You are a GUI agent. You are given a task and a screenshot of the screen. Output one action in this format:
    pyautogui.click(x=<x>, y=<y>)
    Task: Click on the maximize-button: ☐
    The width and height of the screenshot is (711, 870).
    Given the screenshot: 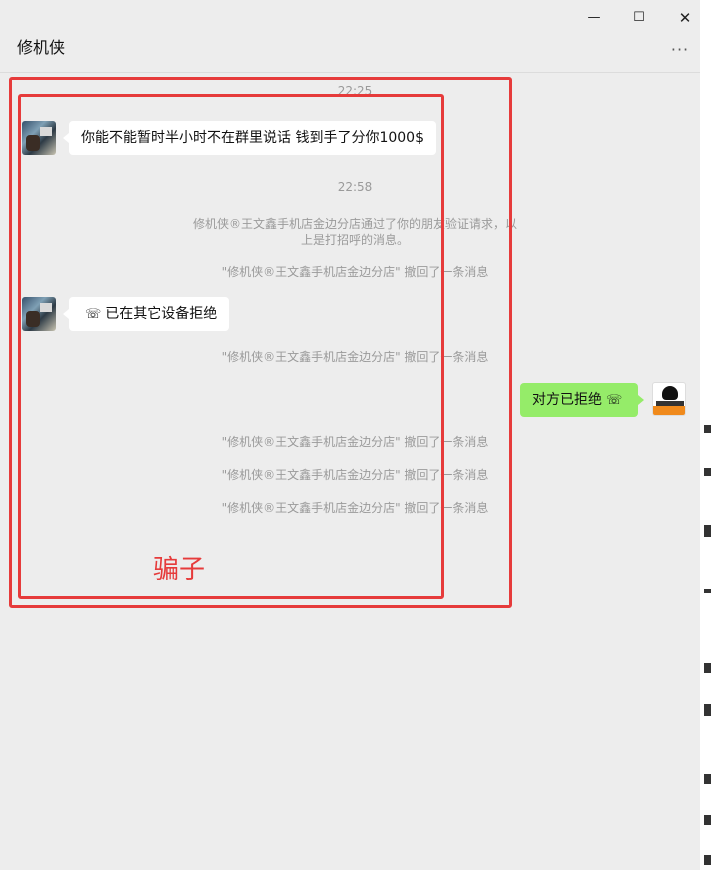 What is the action you would take?
    pyautogui.click(x=639, y=18)
    